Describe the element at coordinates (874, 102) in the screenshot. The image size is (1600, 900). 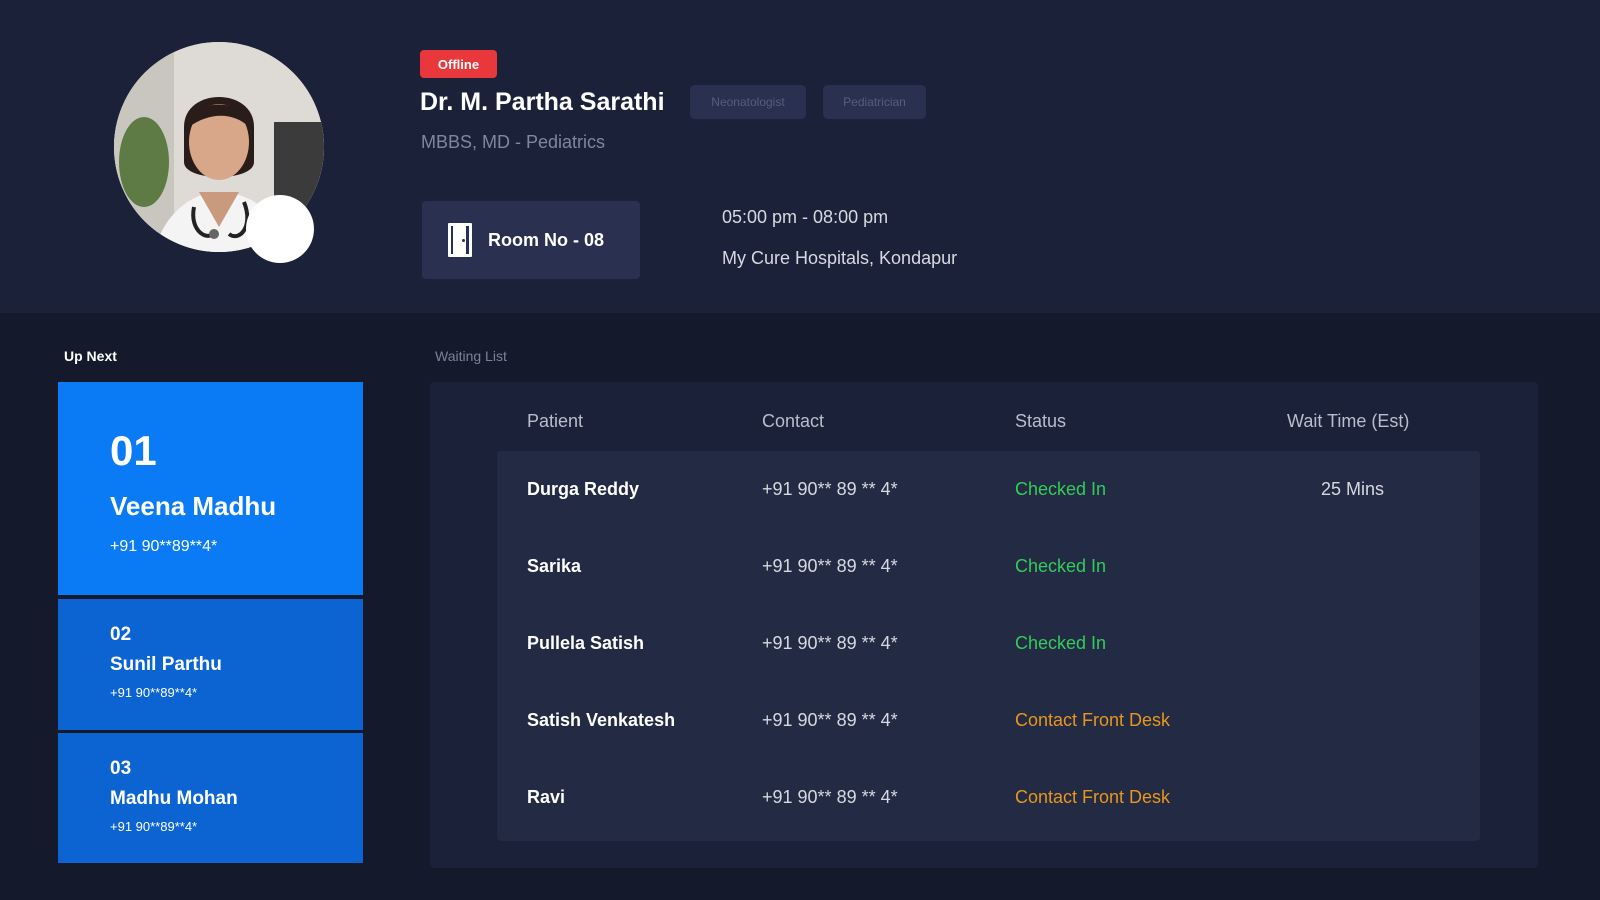
I see `specialty-tag: Pediatrician` at that location.